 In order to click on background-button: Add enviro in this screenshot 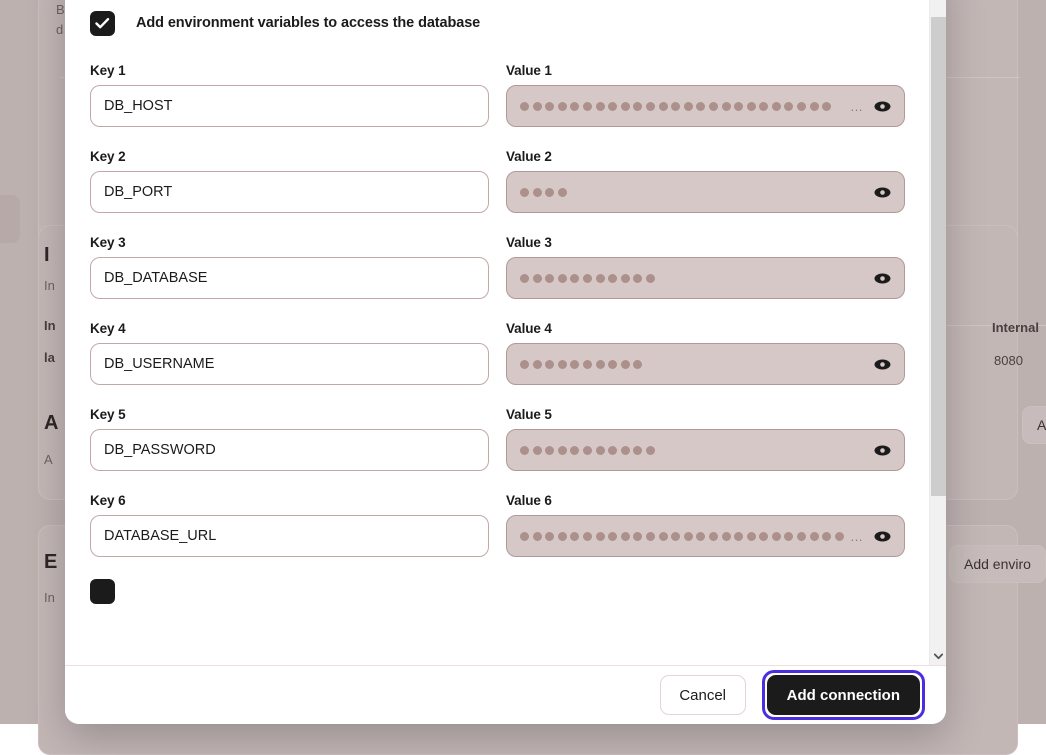, I will do `click(997, 564)`.